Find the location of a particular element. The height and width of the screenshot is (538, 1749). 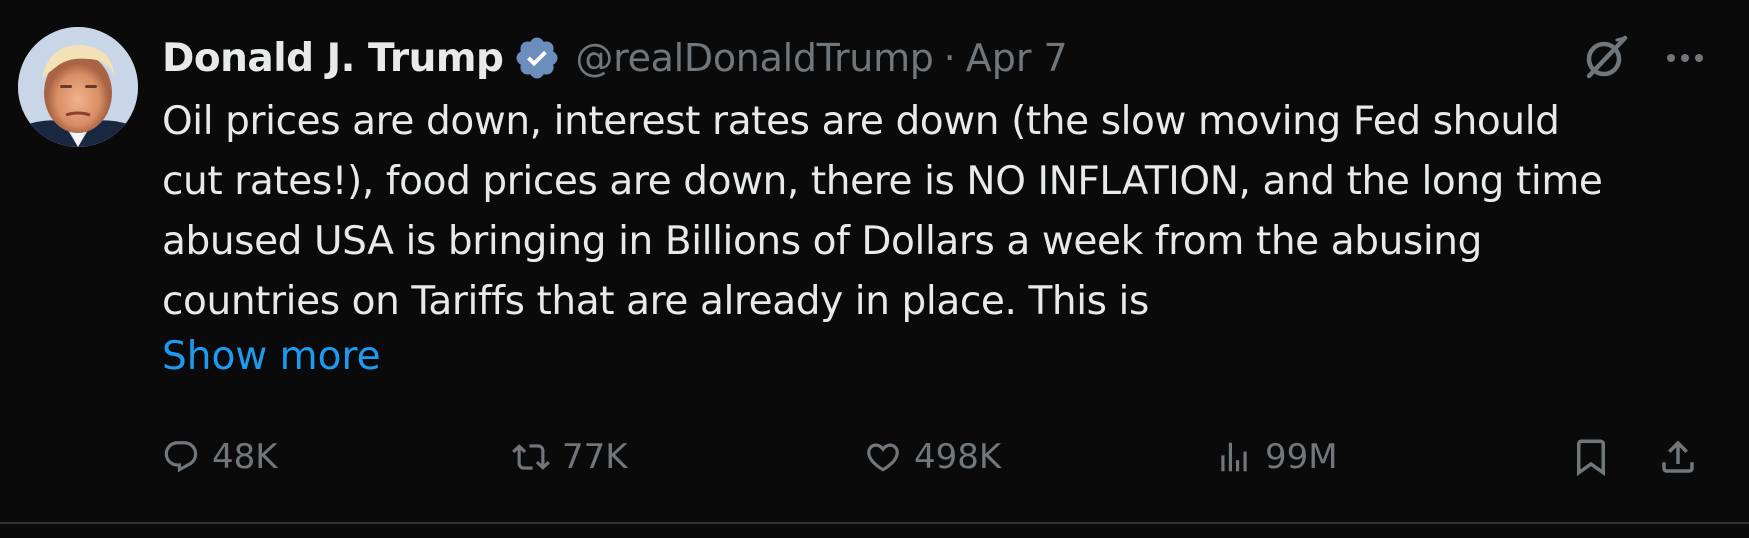

avatar-photo-icon is located at coordinates (78, 87).